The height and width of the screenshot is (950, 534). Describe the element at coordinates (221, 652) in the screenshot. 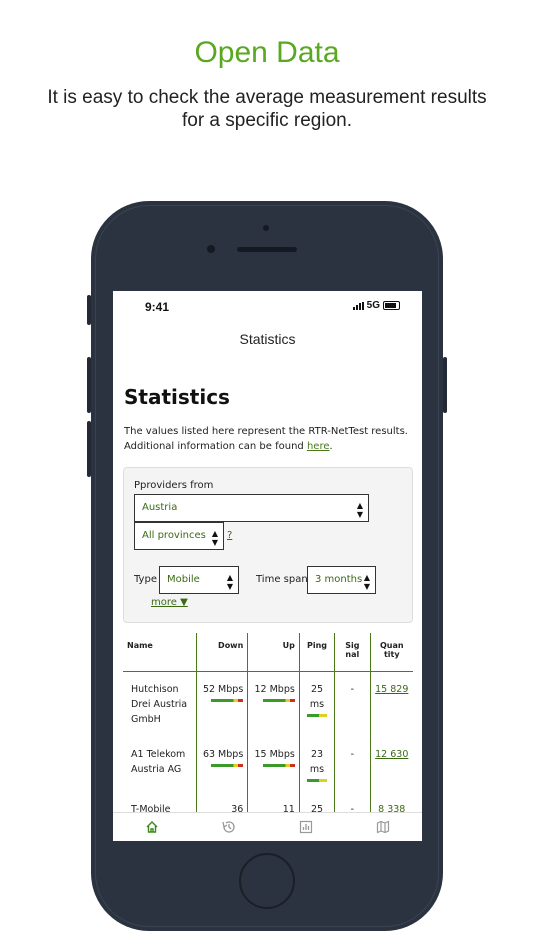

I see `header-down: Down` at that location.